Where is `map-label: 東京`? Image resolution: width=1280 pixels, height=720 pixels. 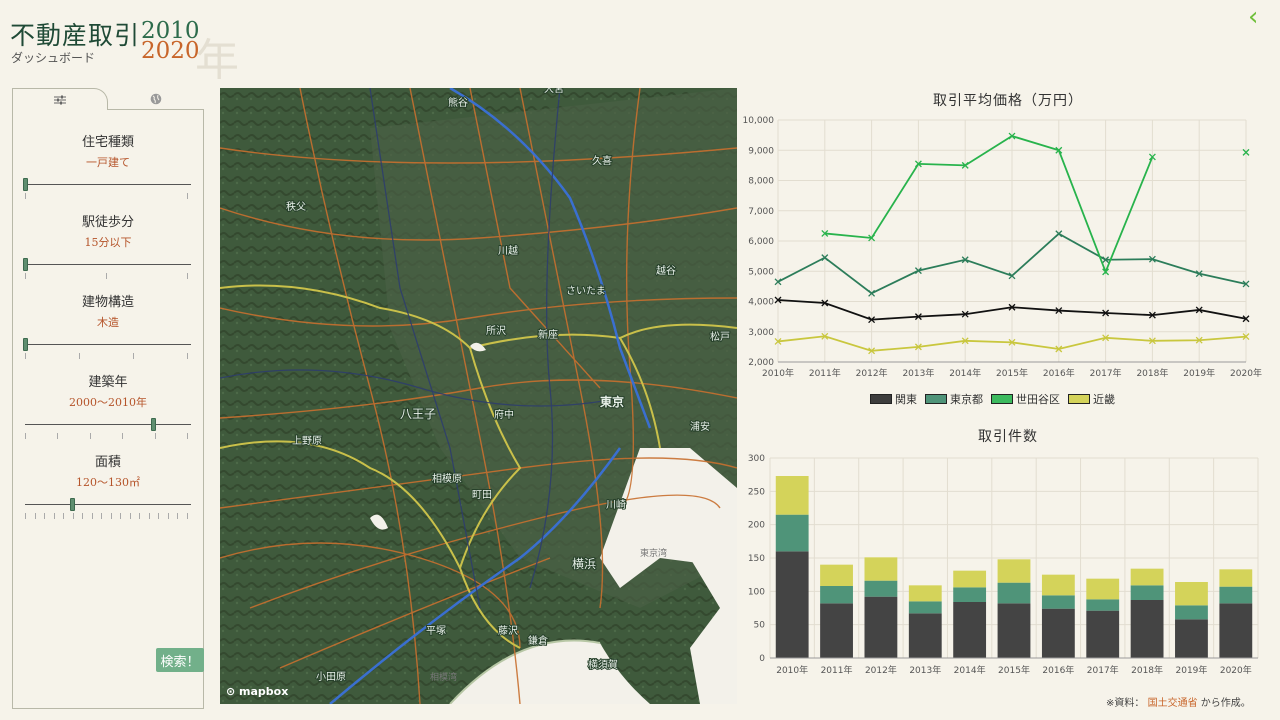 map-label: 東京 is located at coordinates (612, 401).